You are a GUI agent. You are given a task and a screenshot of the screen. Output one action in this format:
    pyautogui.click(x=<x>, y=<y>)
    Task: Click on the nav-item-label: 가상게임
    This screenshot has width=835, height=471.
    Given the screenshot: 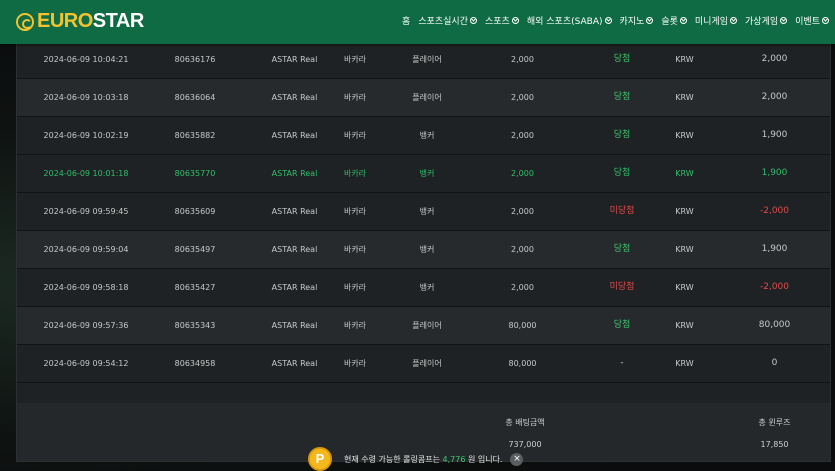 What is the action you would take?
    pyautogui.click(x=762, y=22)
    